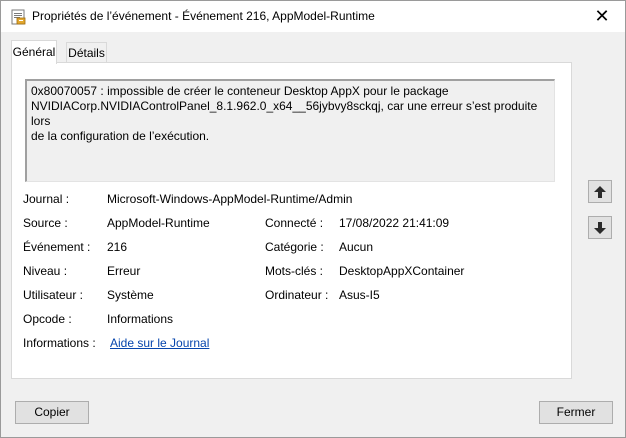 The width and height of the screenshot is (626, 438). Describe the element at coordinates (52, 412) in the screenshot. I see `copy-button: Copier` at that location.